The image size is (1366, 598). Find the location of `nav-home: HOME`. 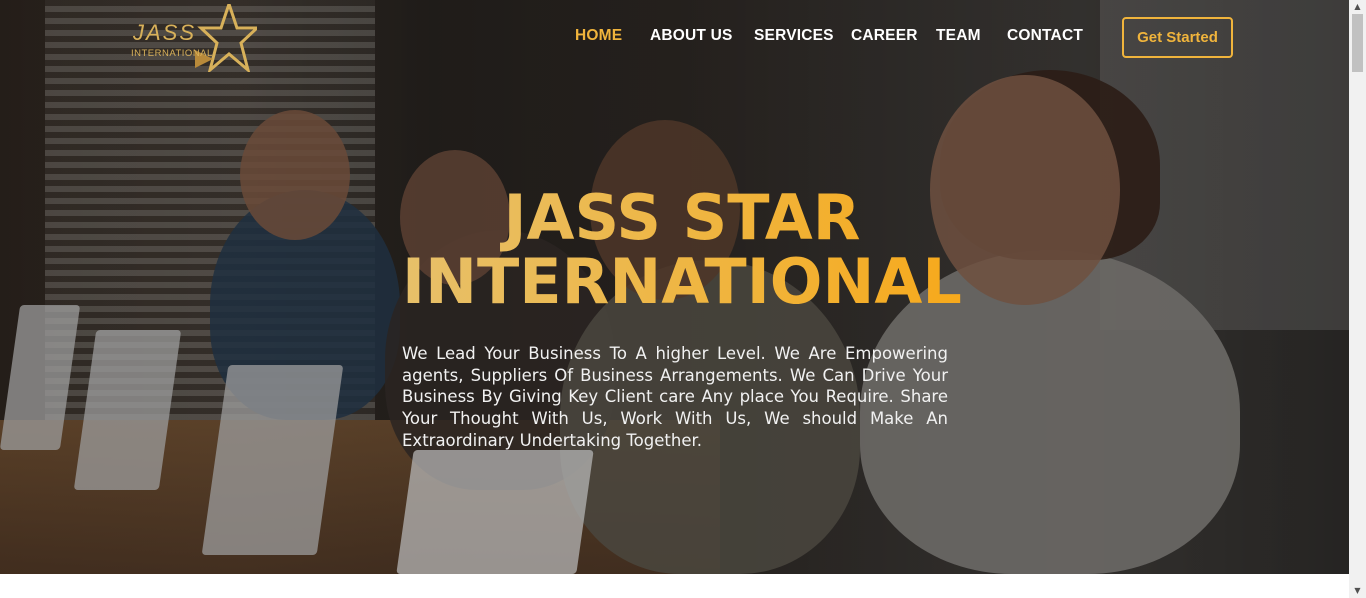

nav-home: HOME is located at coordinates (598, 36).